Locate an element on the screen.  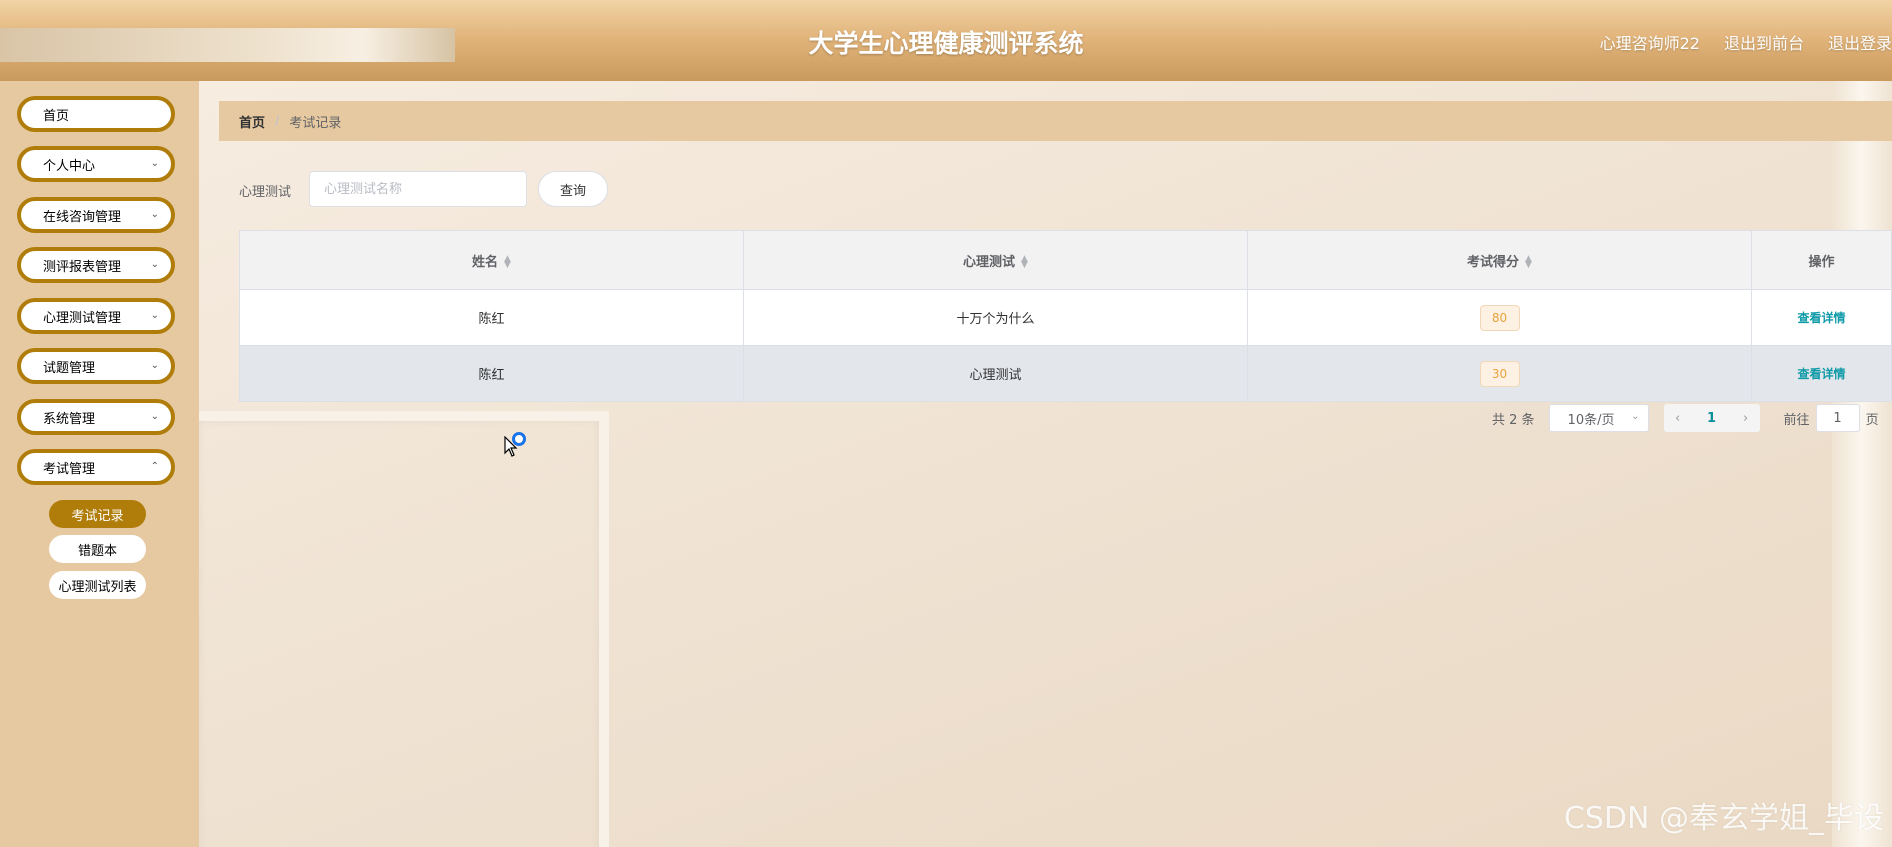
background-edge is located at coordinates (1862, 464).